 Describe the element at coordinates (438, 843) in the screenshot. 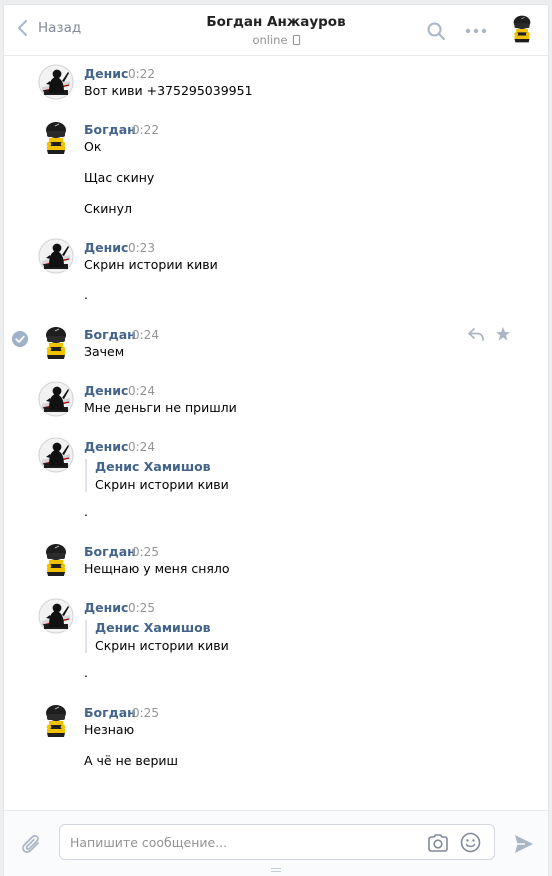

I see `camera-icon` at that location.